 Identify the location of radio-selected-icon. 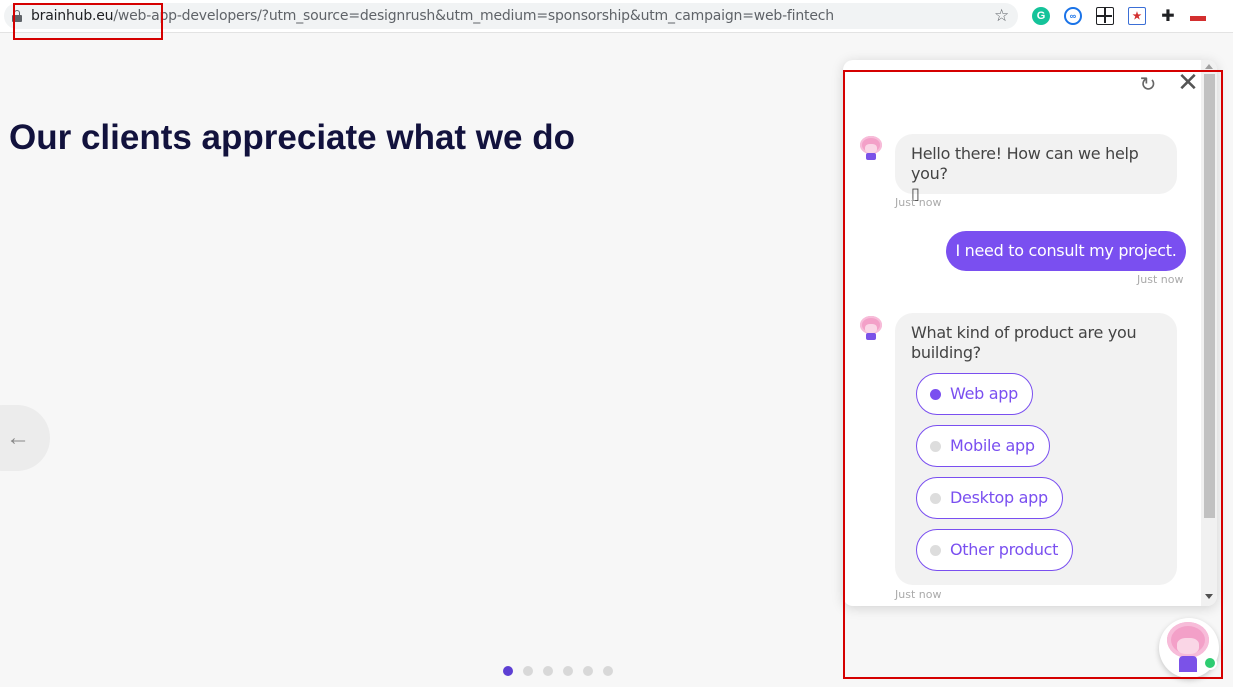
(935, 394).